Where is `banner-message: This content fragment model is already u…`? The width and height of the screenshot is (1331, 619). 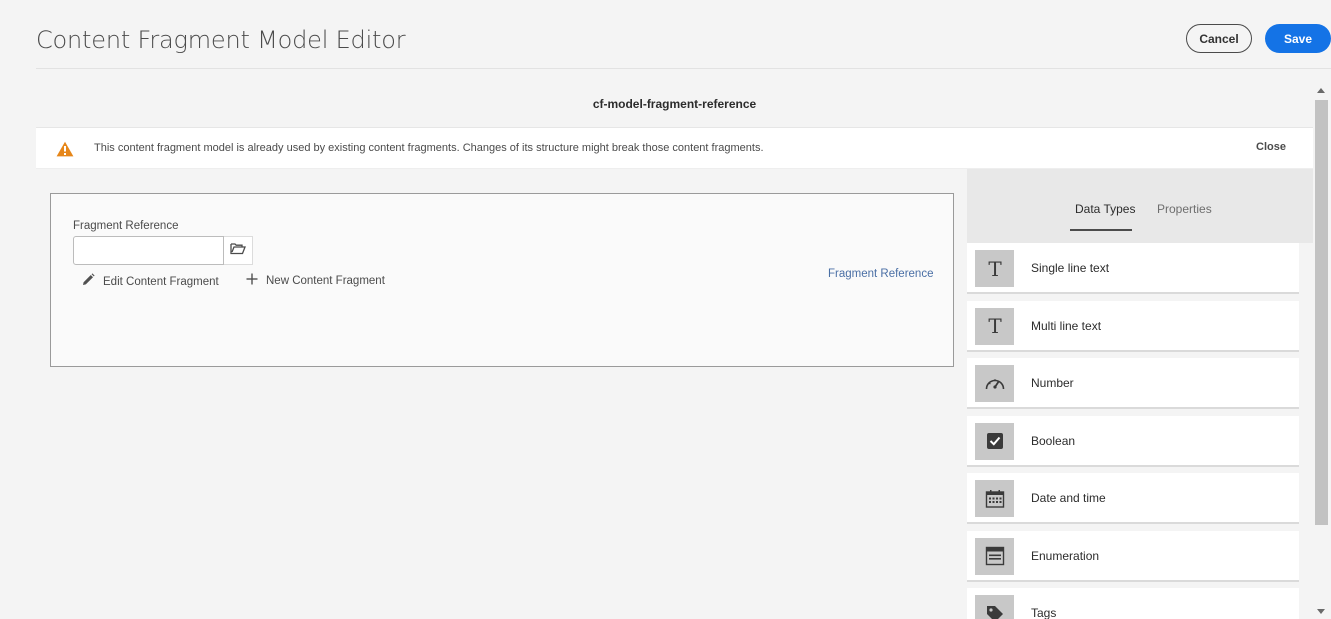
banner-message: This content fragment model is already u… is located at coordinates (429, 148).